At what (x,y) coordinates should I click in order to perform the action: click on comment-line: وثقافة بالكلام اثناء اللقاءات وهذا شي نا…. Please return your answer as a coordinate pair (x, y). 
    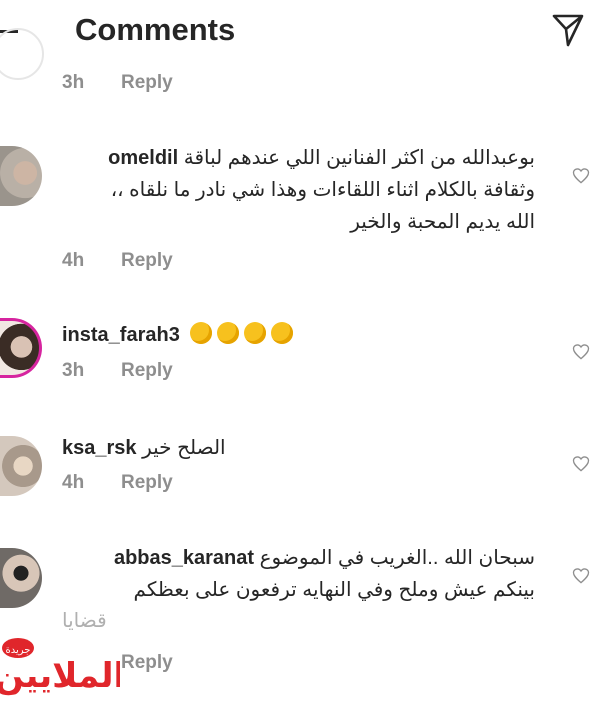
    Looking at the image, I should click on (322, 190).